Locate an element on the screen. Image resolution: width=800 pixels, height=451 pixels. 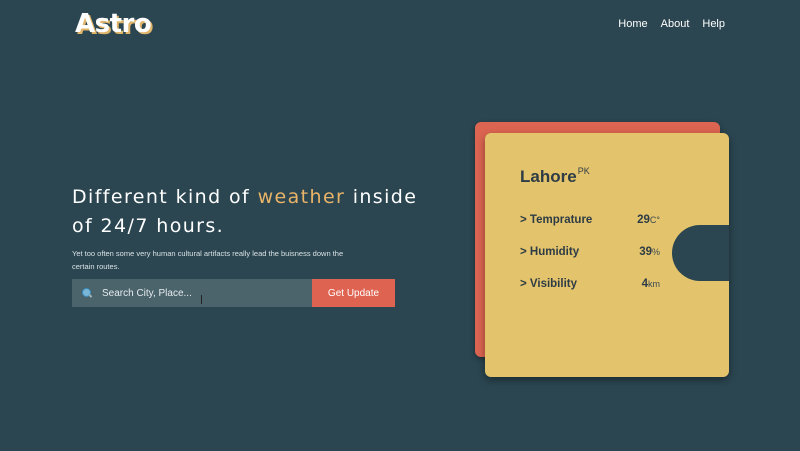
city-name: LahorePK is located at coordinates (555, 176).